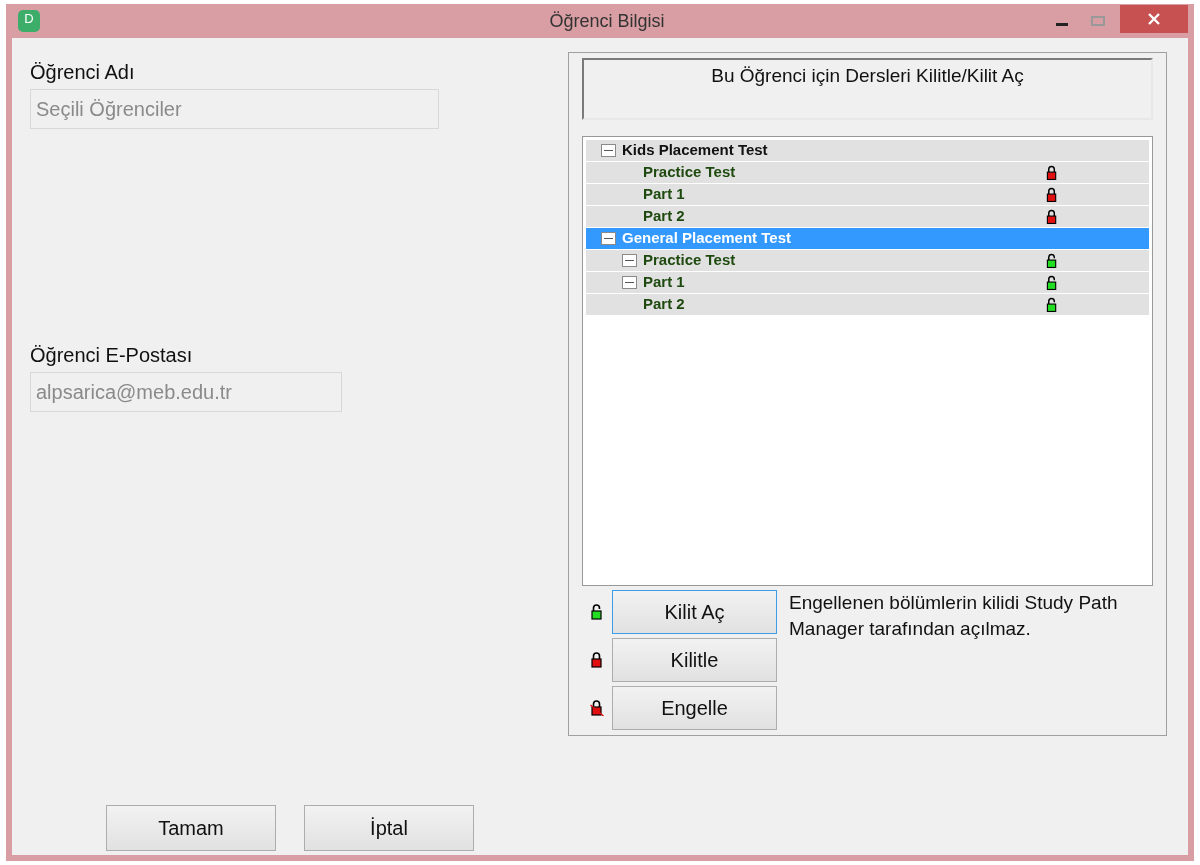  What do you see at coordinates (695, 150) in the screenshot?
I see `tree-item-label: Kids Placement Test` at bounding box center [695, 150].